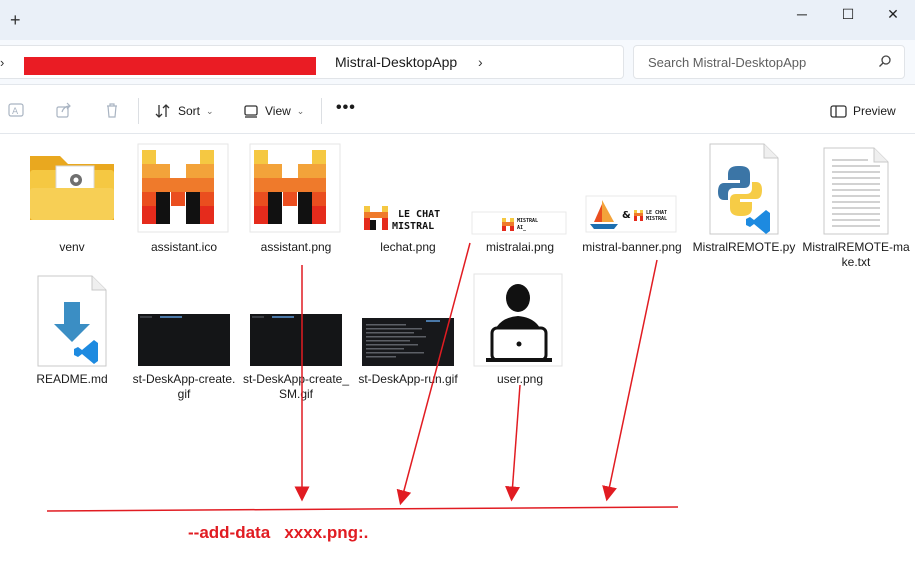 This screenshot has width=915, height=581. Describe the element at coordinates (362, 509) in the screenshot. I see `annotation-baseline` at that location.